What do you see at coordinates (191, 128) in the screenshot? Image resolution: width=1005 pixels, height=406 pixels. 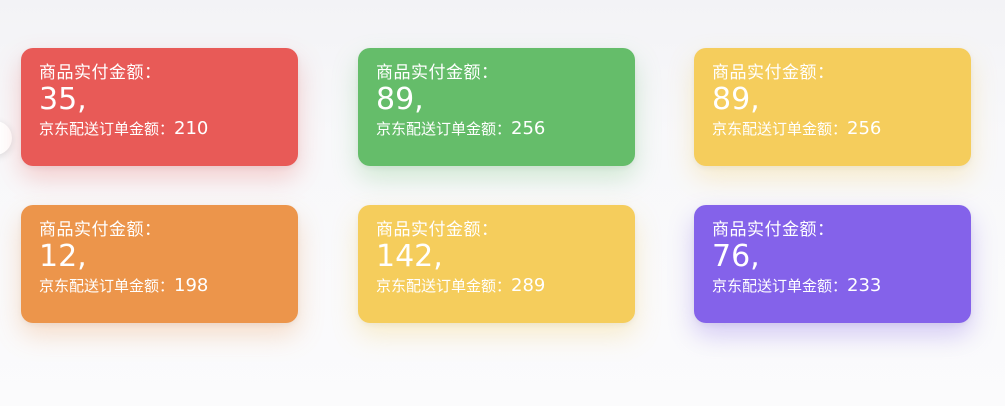 I see `delivery-value: 210` at bounding box center [191, 128].